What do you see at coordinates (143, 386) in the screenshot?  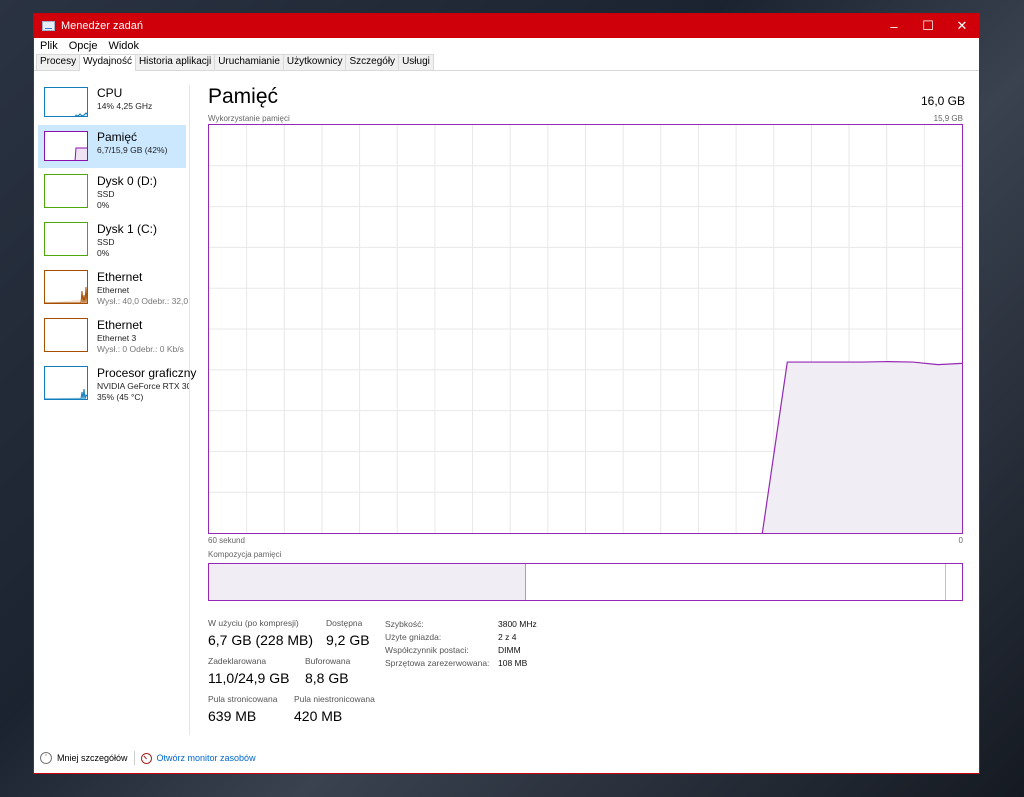 I see `sidebar-item-detail: NVIDIA GeForce RTX 306` at bounding box center [143, 386].